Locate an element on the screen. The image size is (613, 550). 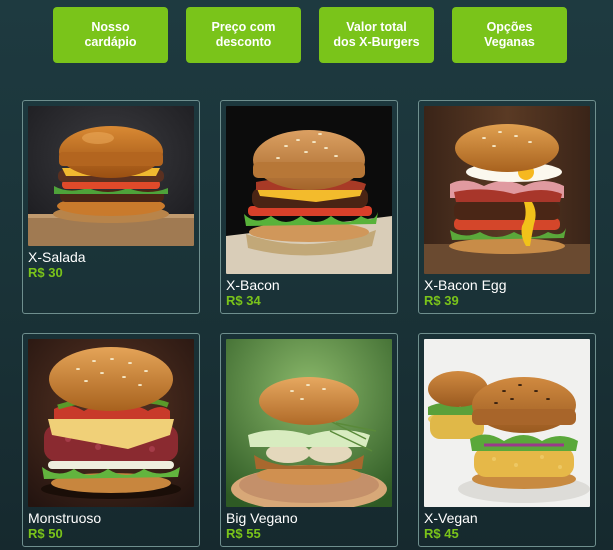
menu-card-monstruoso: Monstruoso R$ 50 is located at coordinates (111, 440).